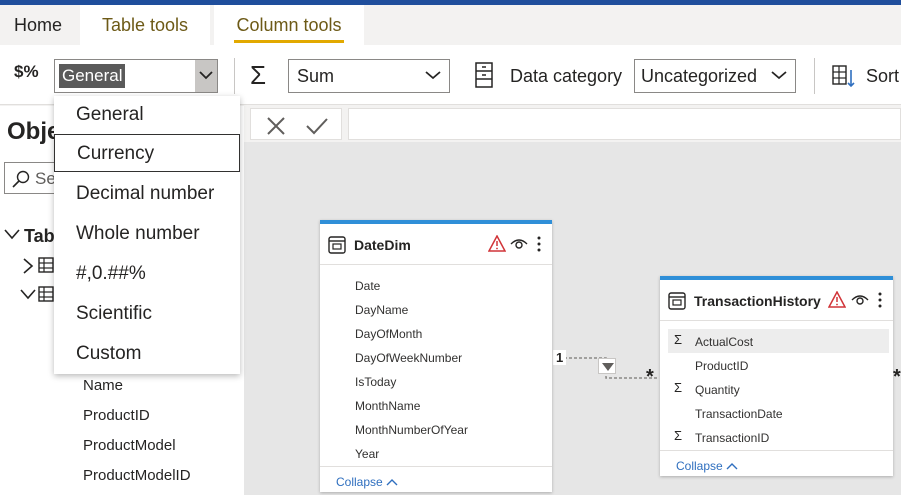 This screenshot has width=901, height=495. Describe the element at coordinates (560, 357) in the screenshot. I see `relationship-one-label: 1` at that location.